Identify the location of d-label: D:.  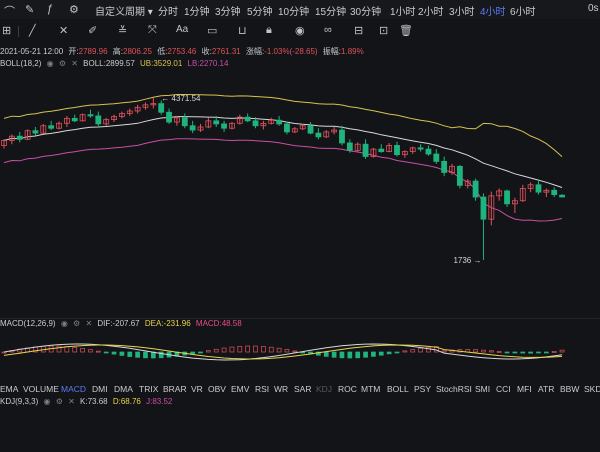
(116, 401).